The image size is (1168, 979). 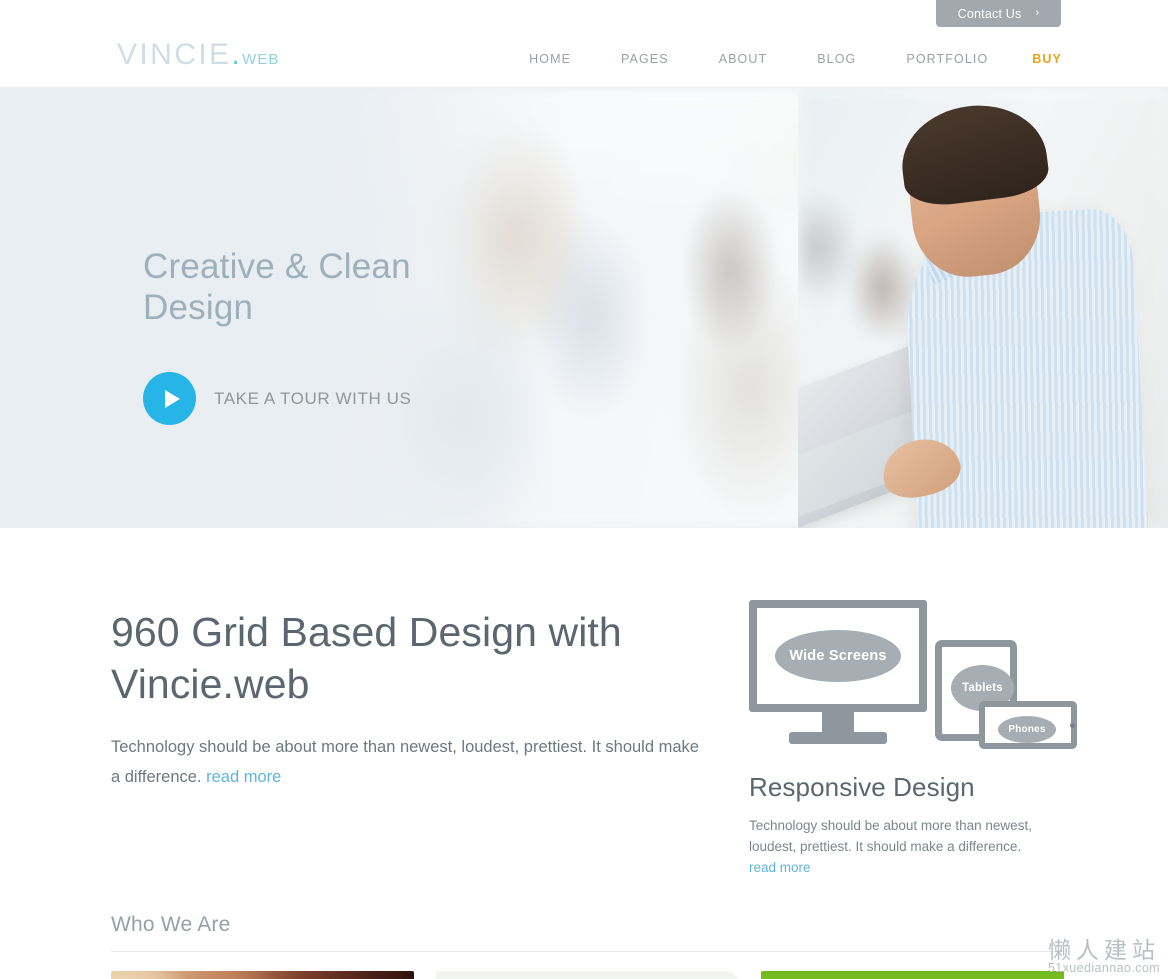 I want to click on contact-us-label: Contact Us, so click(x=989, y=13).